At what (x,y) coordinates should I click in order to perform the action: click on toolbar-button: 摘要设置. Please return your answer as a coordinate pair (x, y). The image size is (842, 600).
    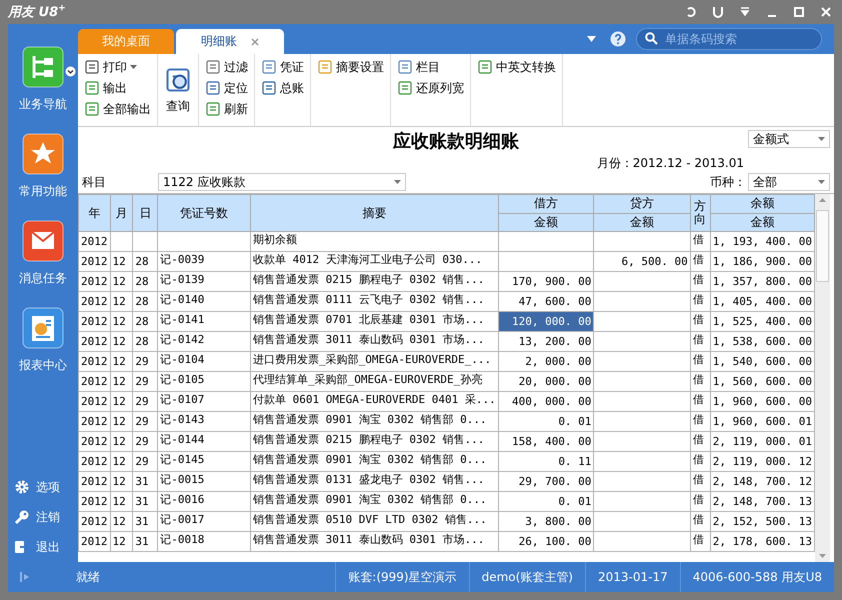
    Looking at the image, I should click on (350, 67).